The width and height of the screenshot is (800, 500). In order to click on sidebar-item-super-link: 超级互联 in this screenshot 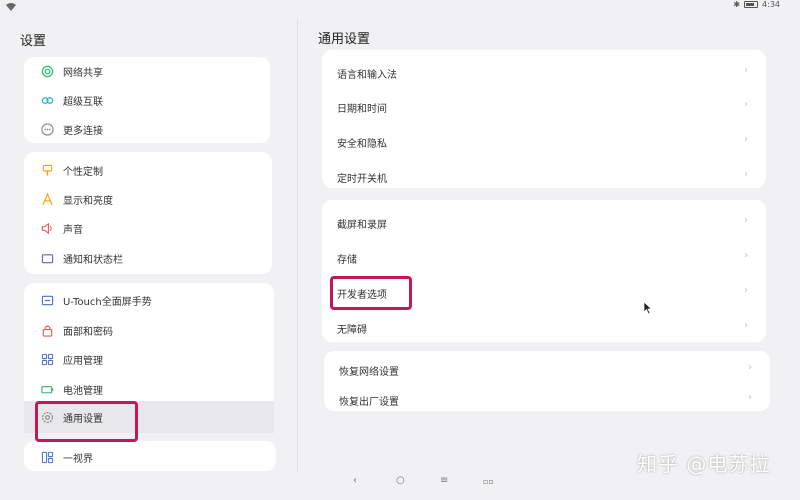, I will do `click(147, 100)`.